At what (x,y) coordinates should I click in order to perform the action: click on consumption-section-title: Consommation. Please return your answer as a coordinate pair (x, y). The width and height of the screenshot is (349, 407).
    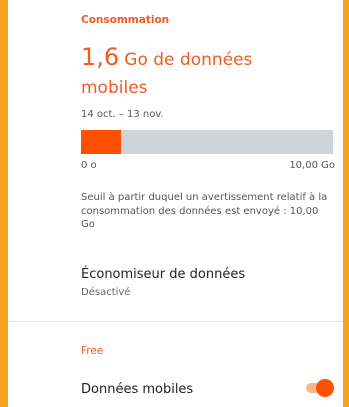
    Looking at the image, I should click on (125, 20).